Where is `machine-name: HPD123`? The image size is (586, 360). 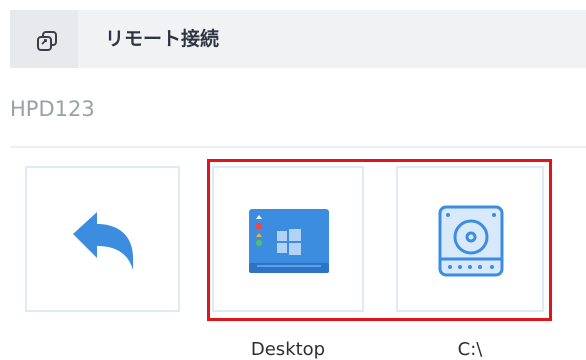
machine-name: HPD123 is located at coordinates (52, 109).